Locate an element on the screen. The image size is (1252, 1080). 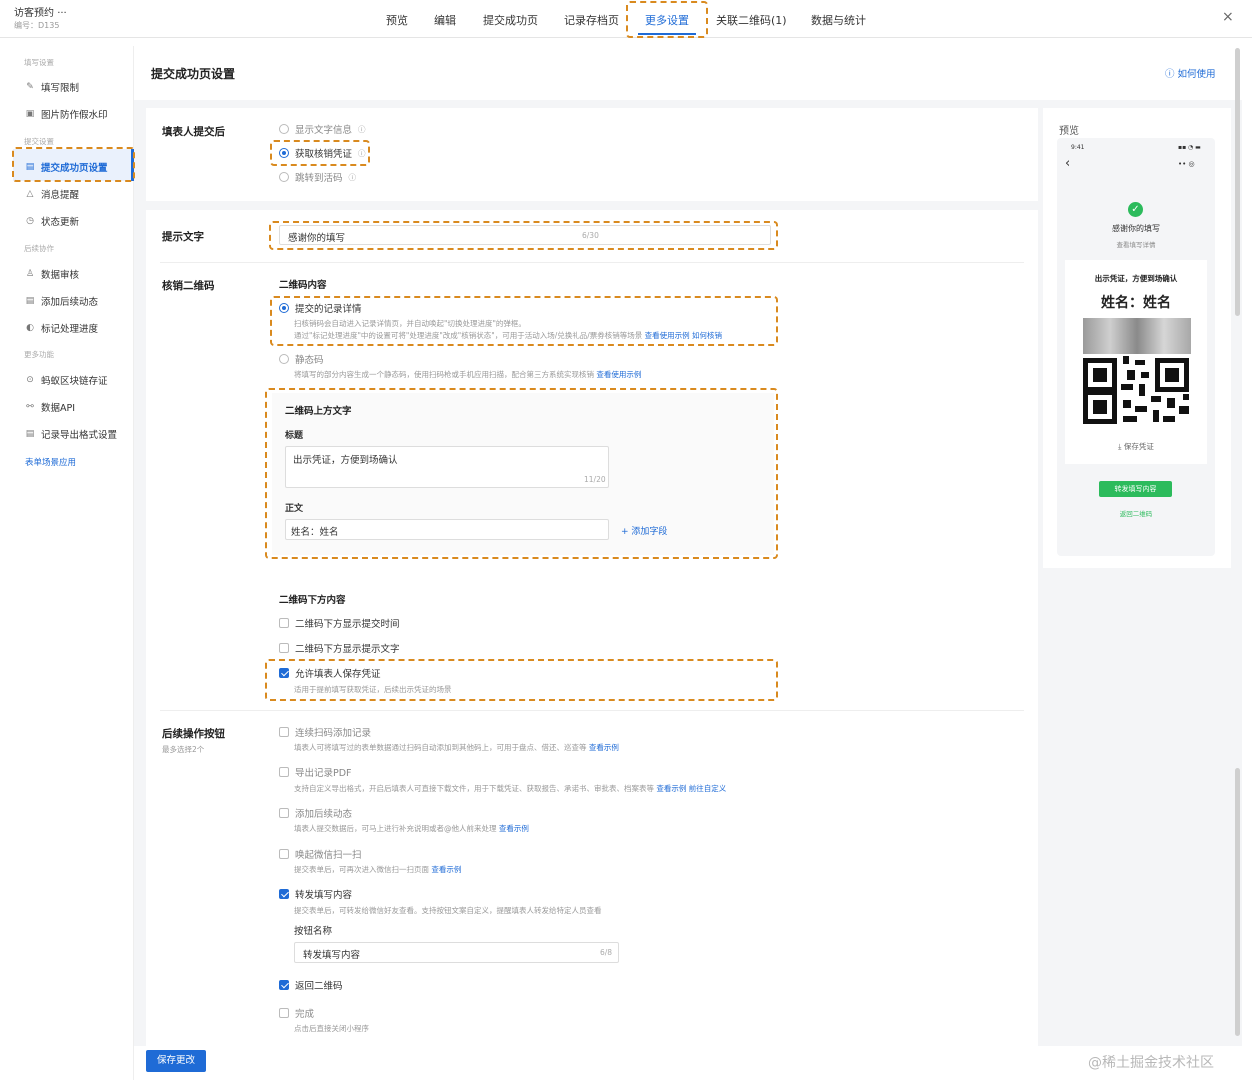
sidebar-item-watermark: ▣ 图片防作假水印 is located at coordinates (66, 114).